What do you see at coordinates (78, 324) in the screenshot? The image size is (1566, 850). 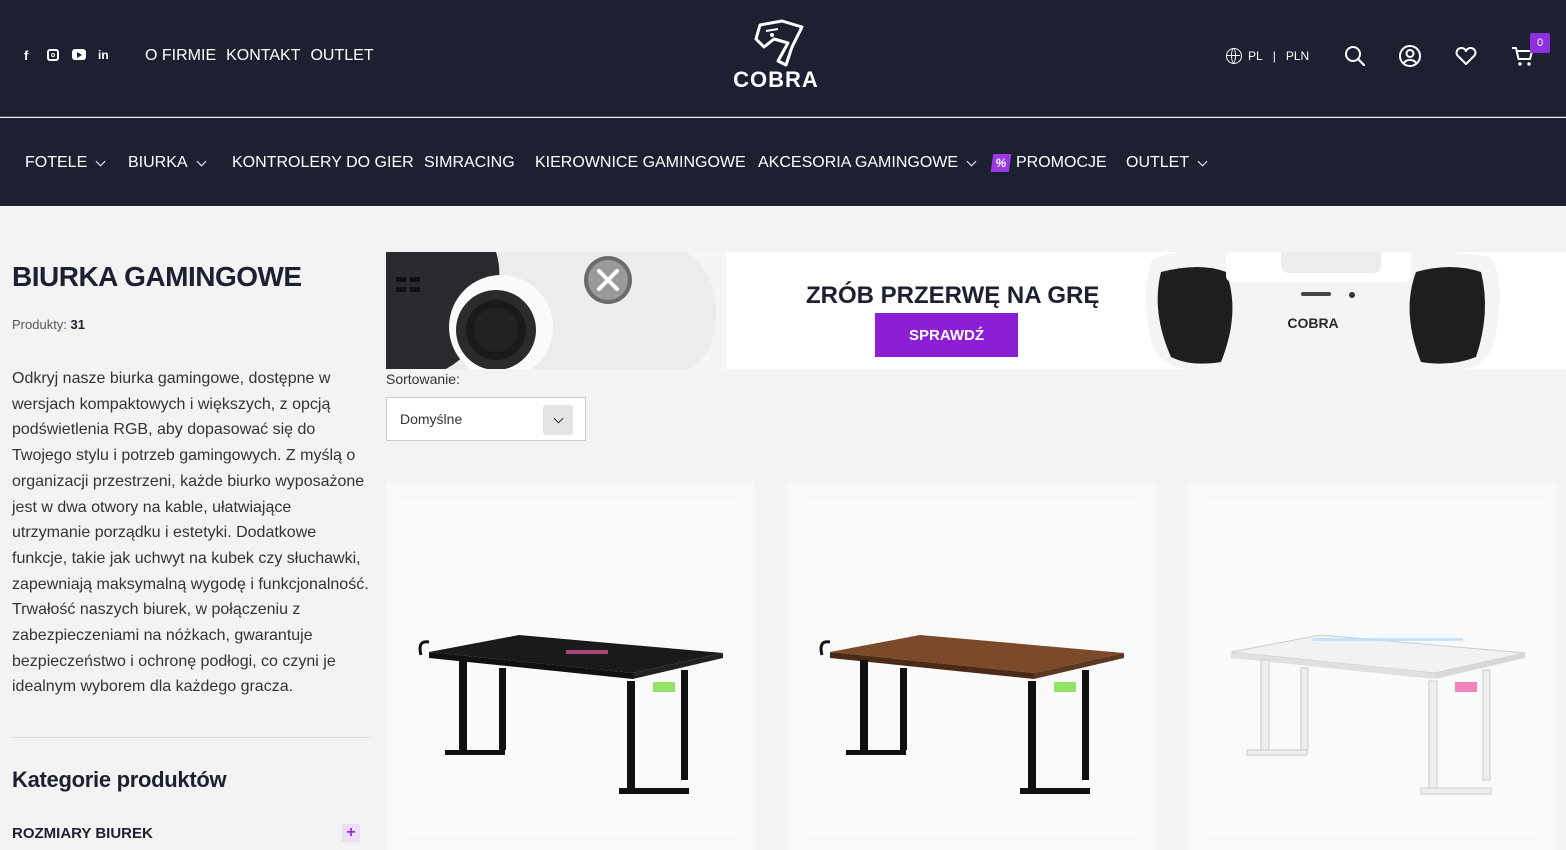 I see `product-count-value: 31` at bounding box center [78, 324].